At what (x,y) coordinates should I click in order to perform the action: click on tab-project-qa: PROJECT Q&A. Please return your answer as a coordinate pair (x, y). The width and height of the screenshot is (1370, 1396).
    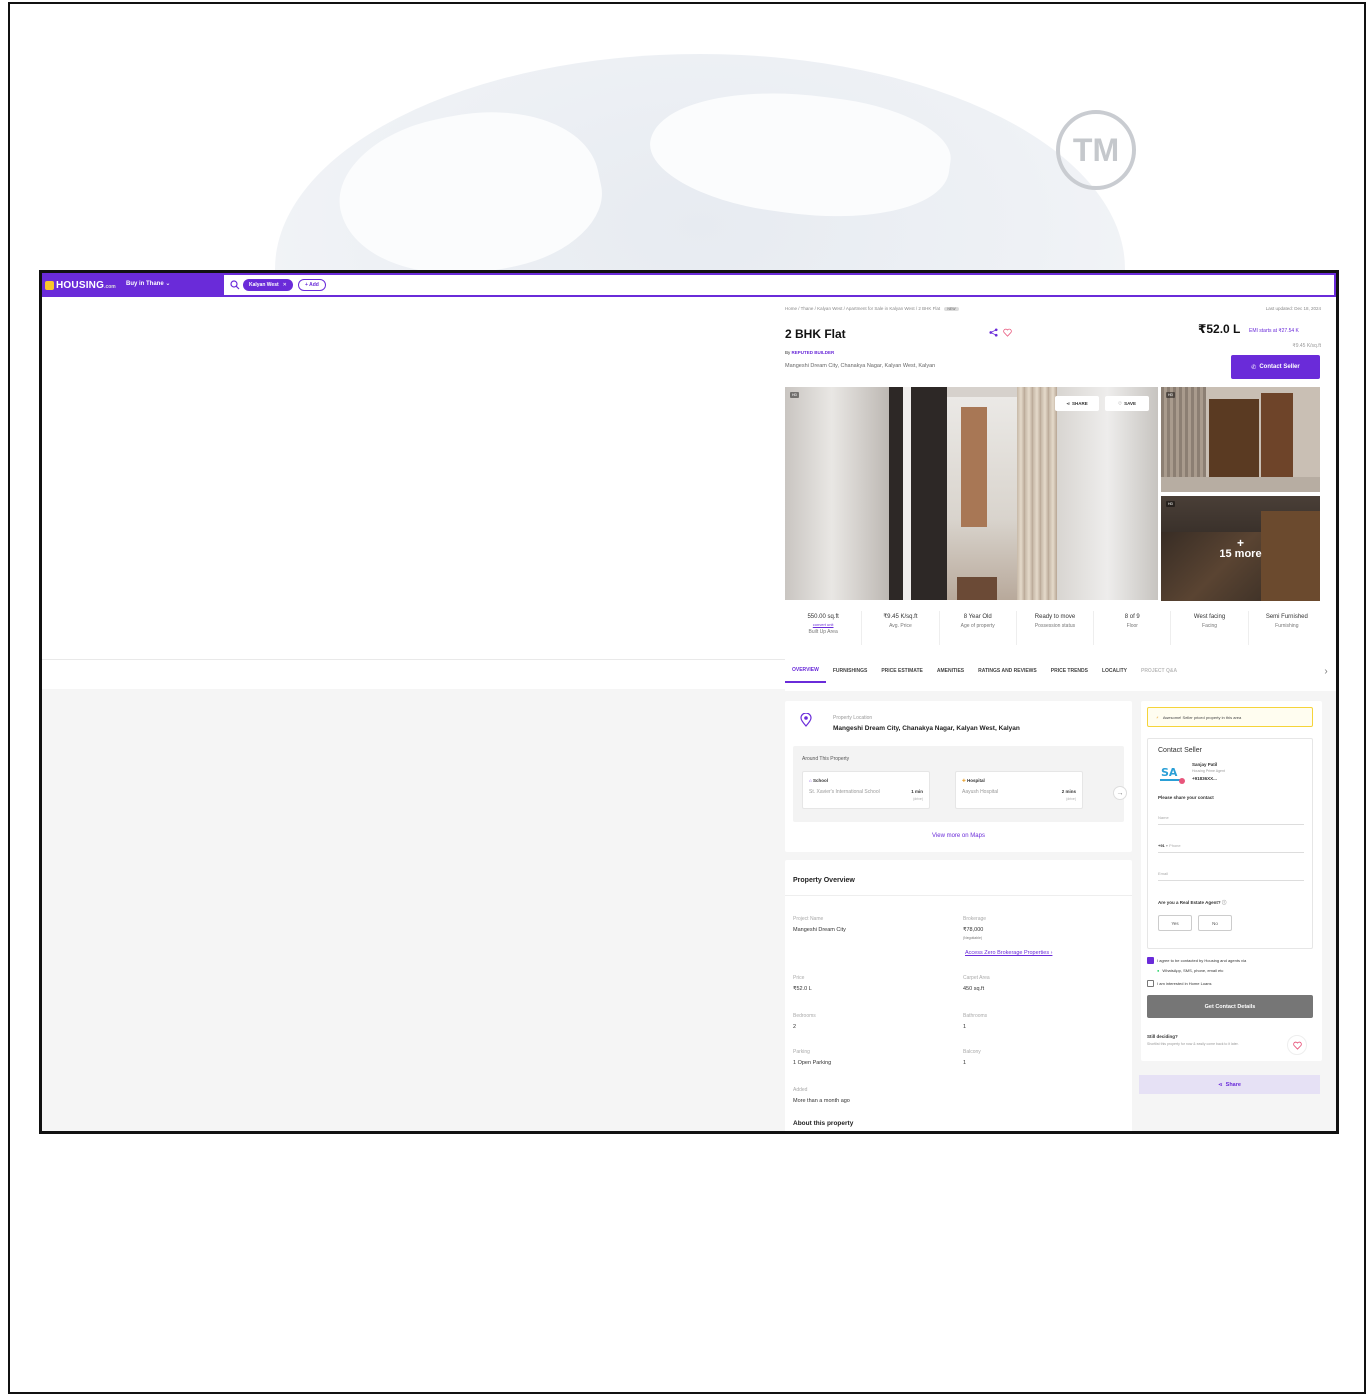
    Looking at the image, I should click on (1159, 671).